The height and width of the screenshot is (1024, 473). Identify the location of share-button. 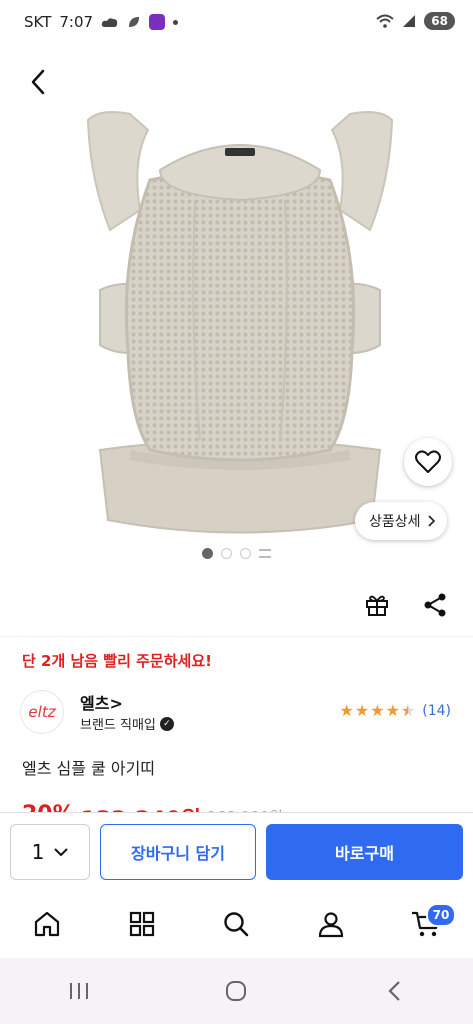
(435, 605).